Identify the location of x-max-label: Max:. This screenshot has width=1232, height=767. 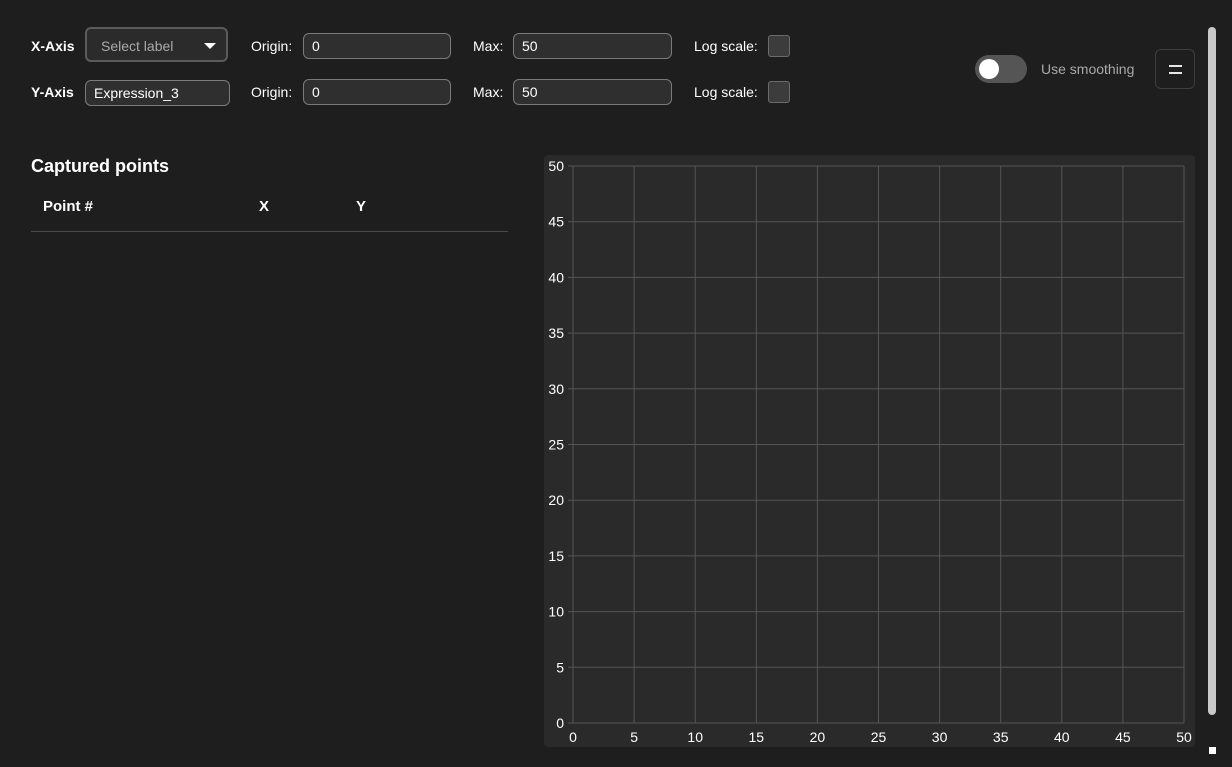
(488, 46).